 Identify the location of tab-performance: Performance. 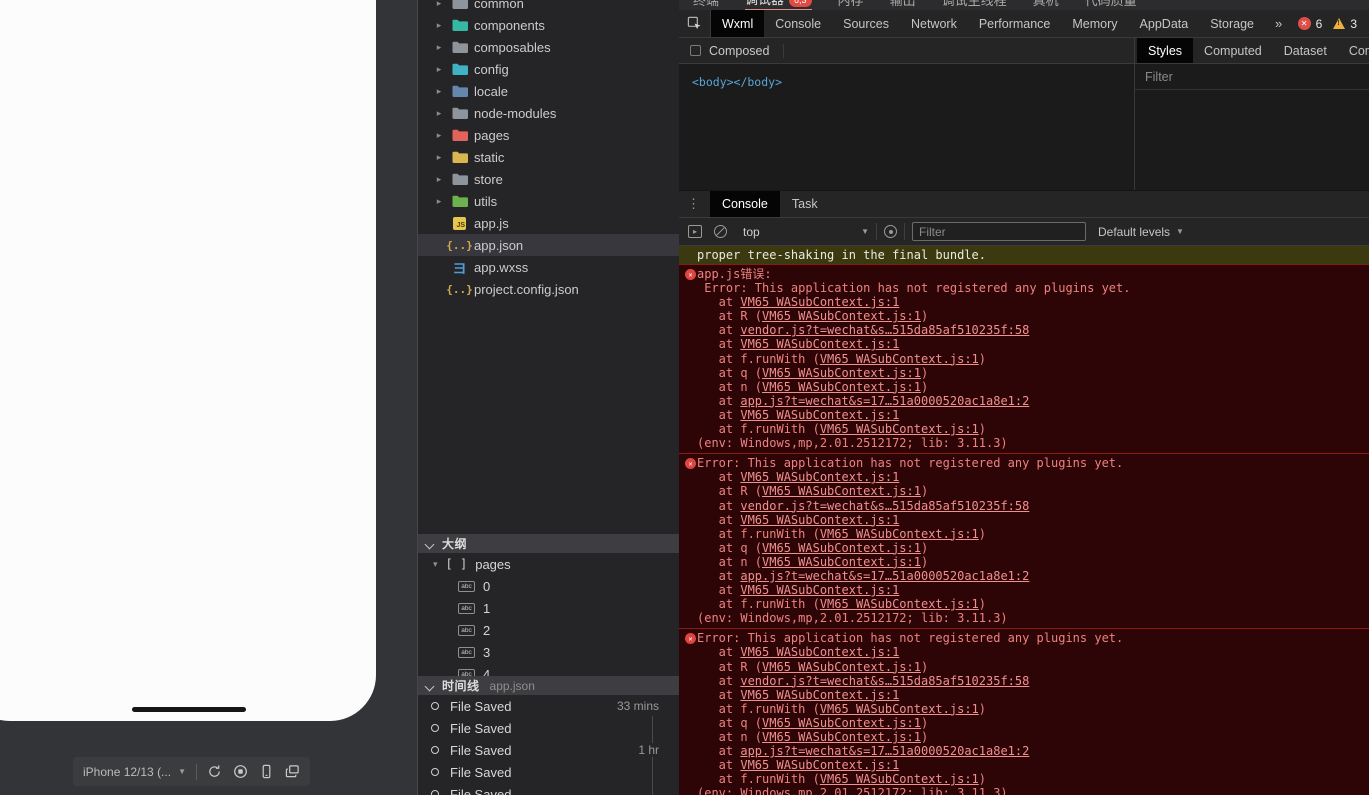
(1015, 23).